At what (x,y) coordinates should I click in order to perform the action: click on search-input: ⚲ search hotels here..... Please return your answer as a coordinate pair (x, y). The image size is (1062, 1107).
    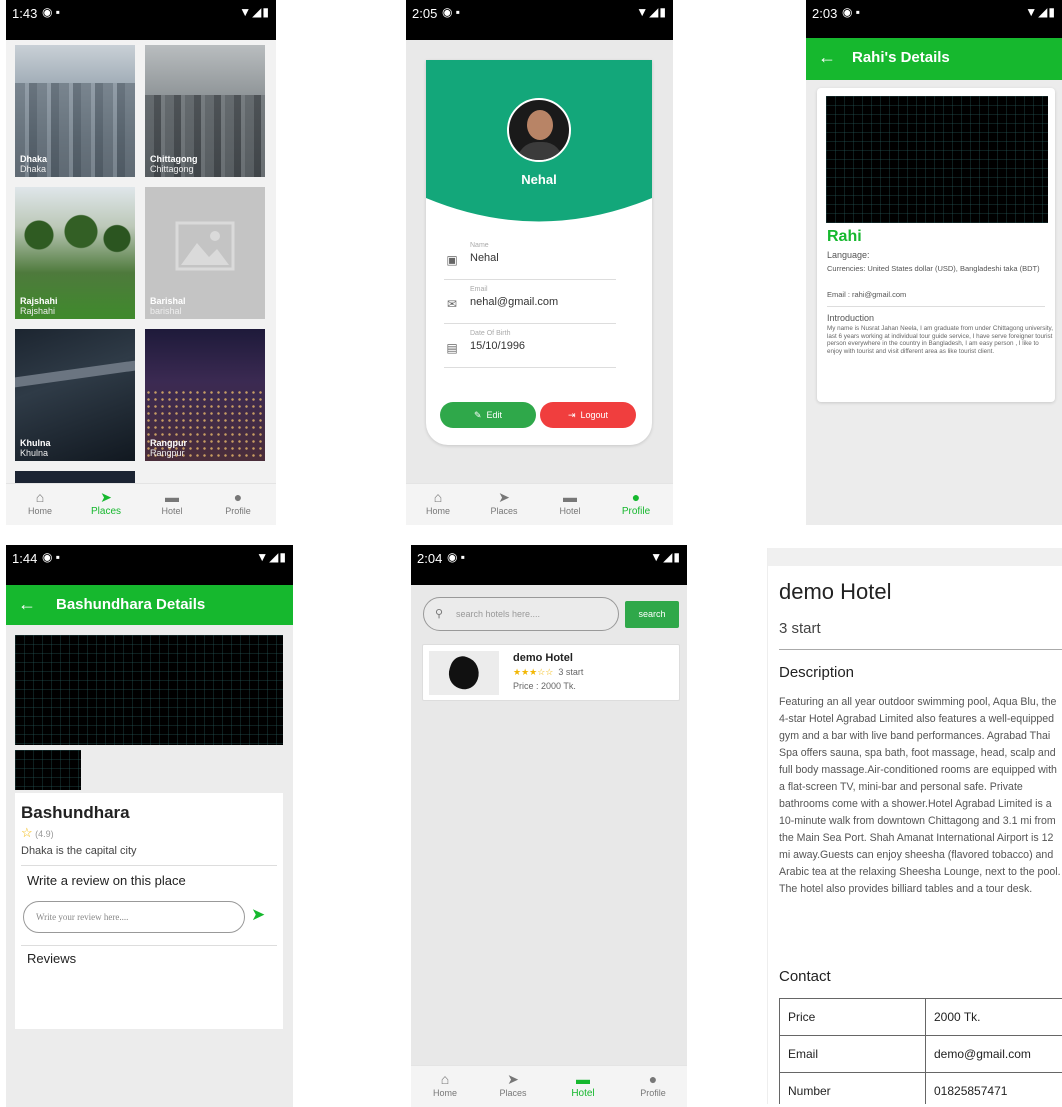
    Looking at the image, I should click on (521, 614).